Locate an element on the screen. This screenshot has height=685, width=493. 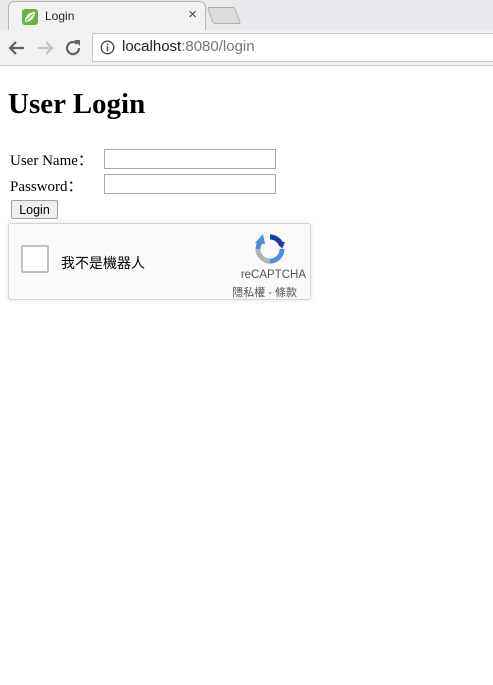
password-row: Password： is located at coordinates (56, 185).